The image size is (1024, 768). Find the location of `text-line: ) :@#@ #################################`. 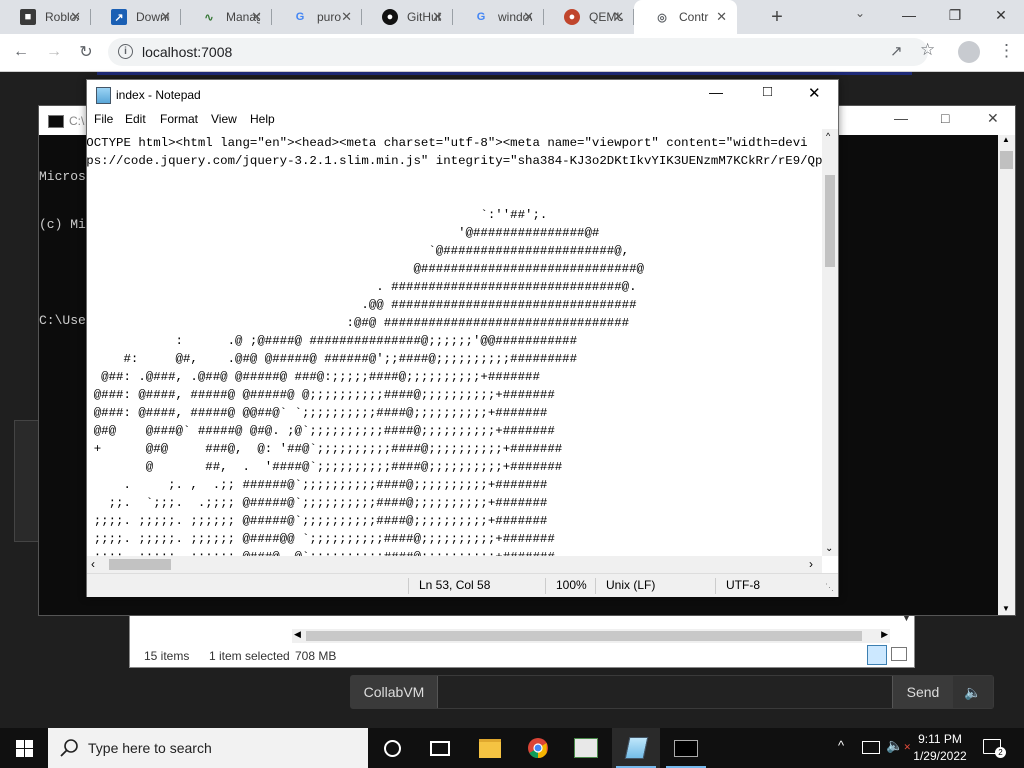

text-line: ) :@#@ ################################# is located at coordinates (358, 323).